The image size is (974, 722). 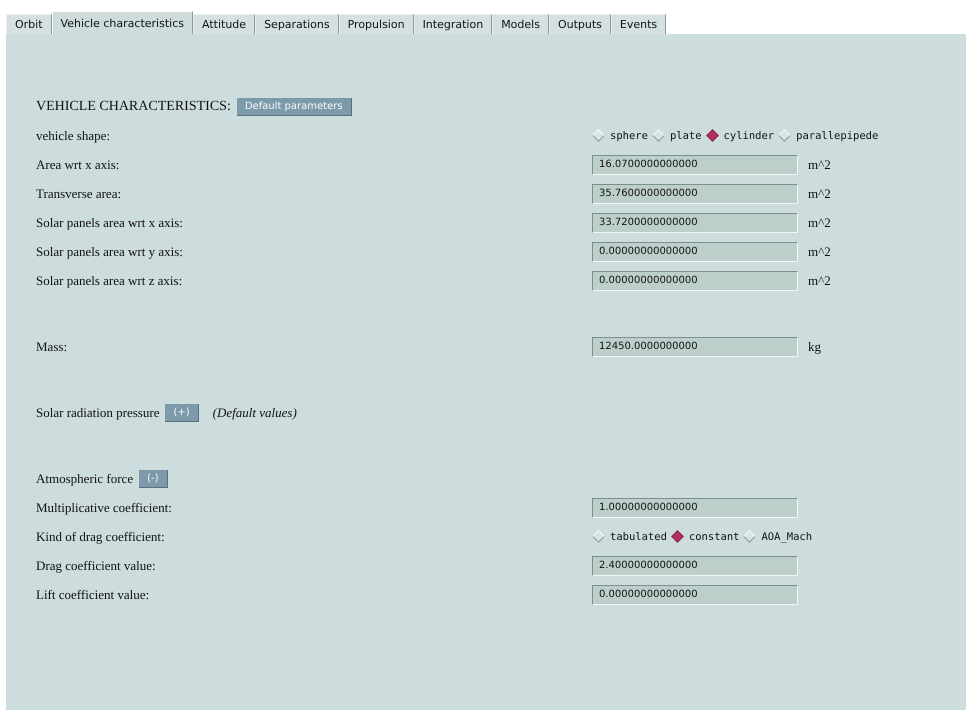 I want to click on tab: Events, so click(x=638, y=24).